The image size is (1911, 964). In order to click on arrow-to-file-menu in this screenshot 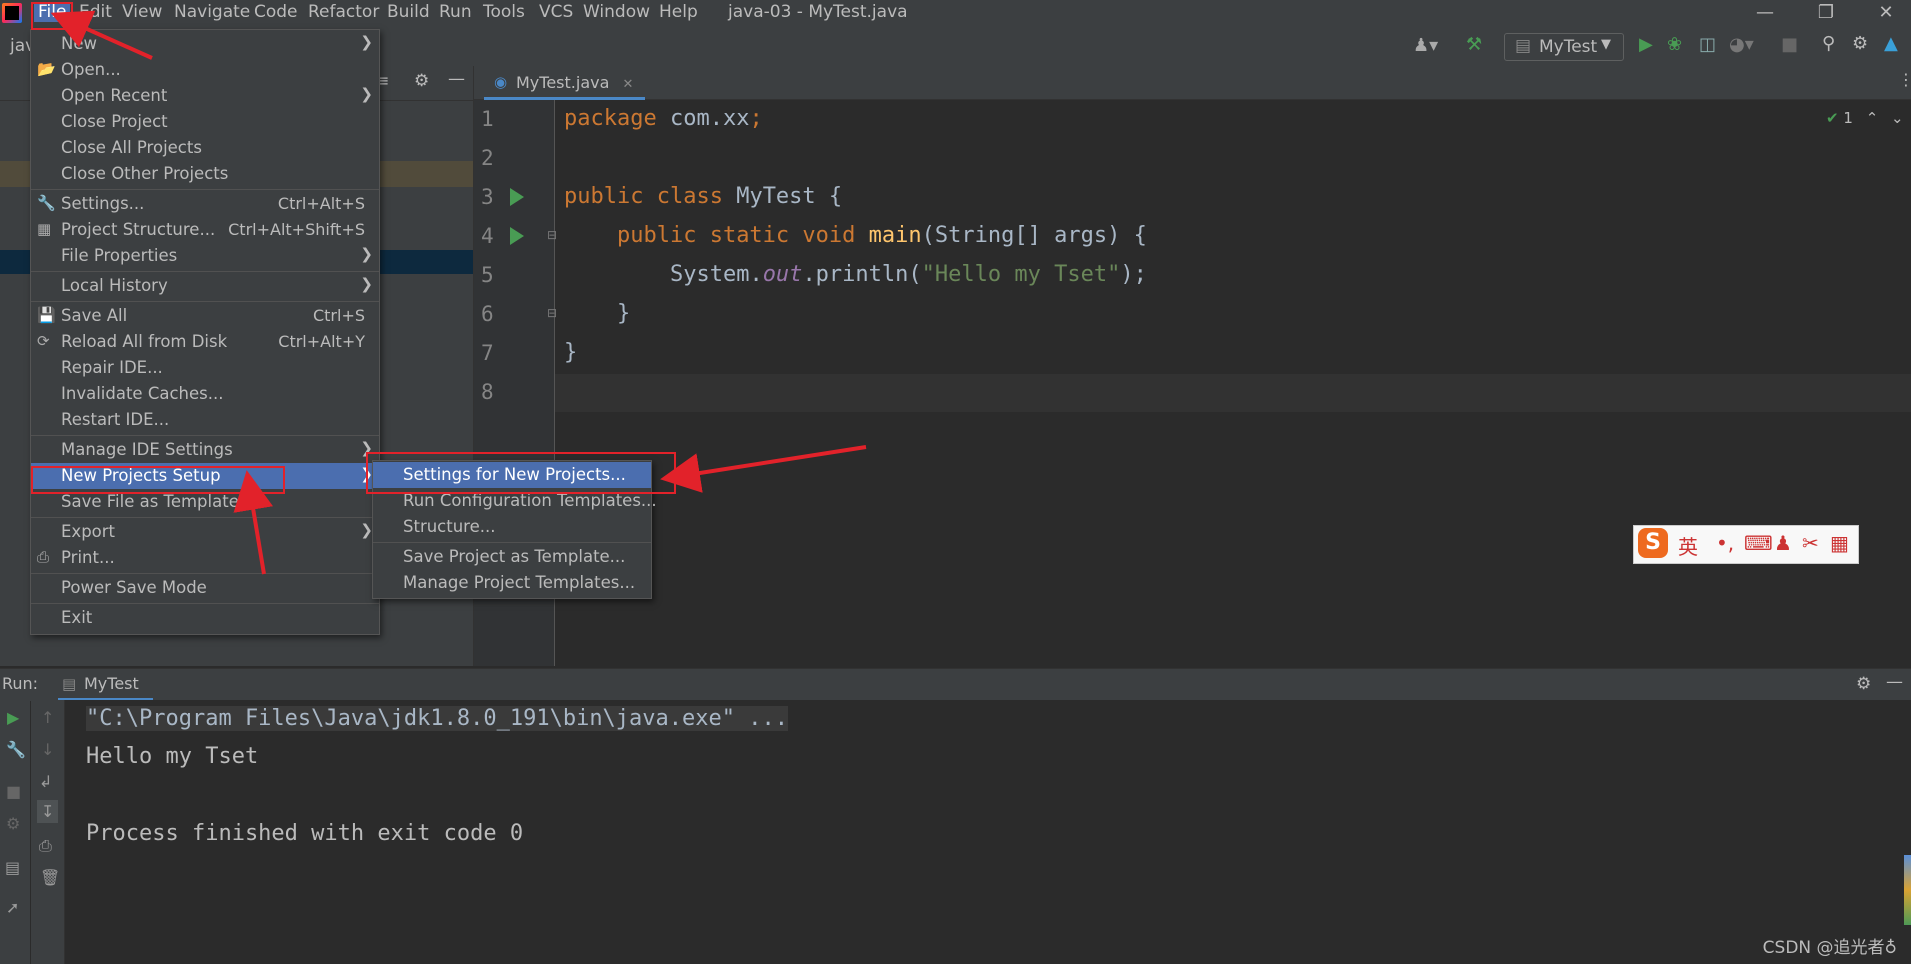, I will do `click(101, 35)`.